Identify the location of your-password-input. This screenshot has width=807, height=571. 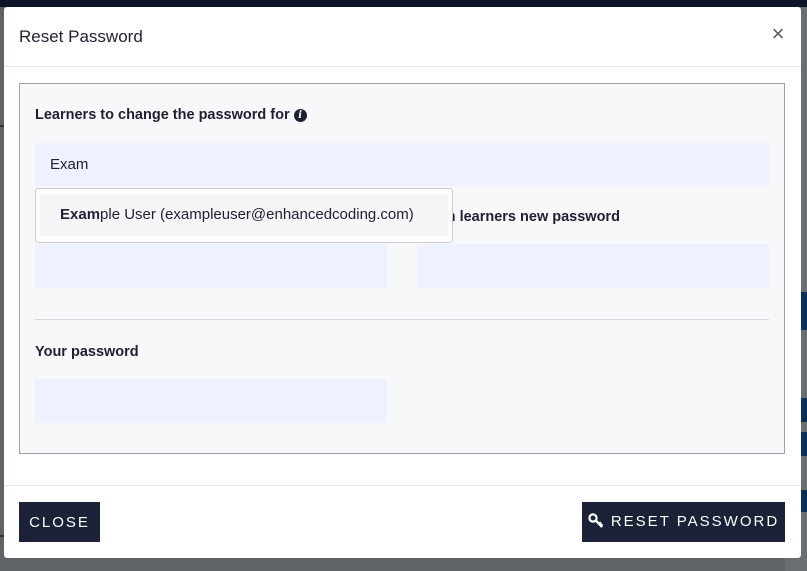
(211, 401).